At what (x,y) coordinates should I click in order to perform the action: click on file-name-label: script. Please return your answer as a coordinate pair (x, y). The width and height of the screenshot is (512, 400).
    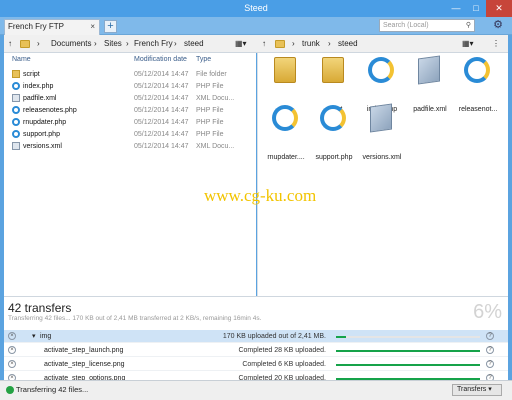
    Looking at the image, I should click on (31, 74).